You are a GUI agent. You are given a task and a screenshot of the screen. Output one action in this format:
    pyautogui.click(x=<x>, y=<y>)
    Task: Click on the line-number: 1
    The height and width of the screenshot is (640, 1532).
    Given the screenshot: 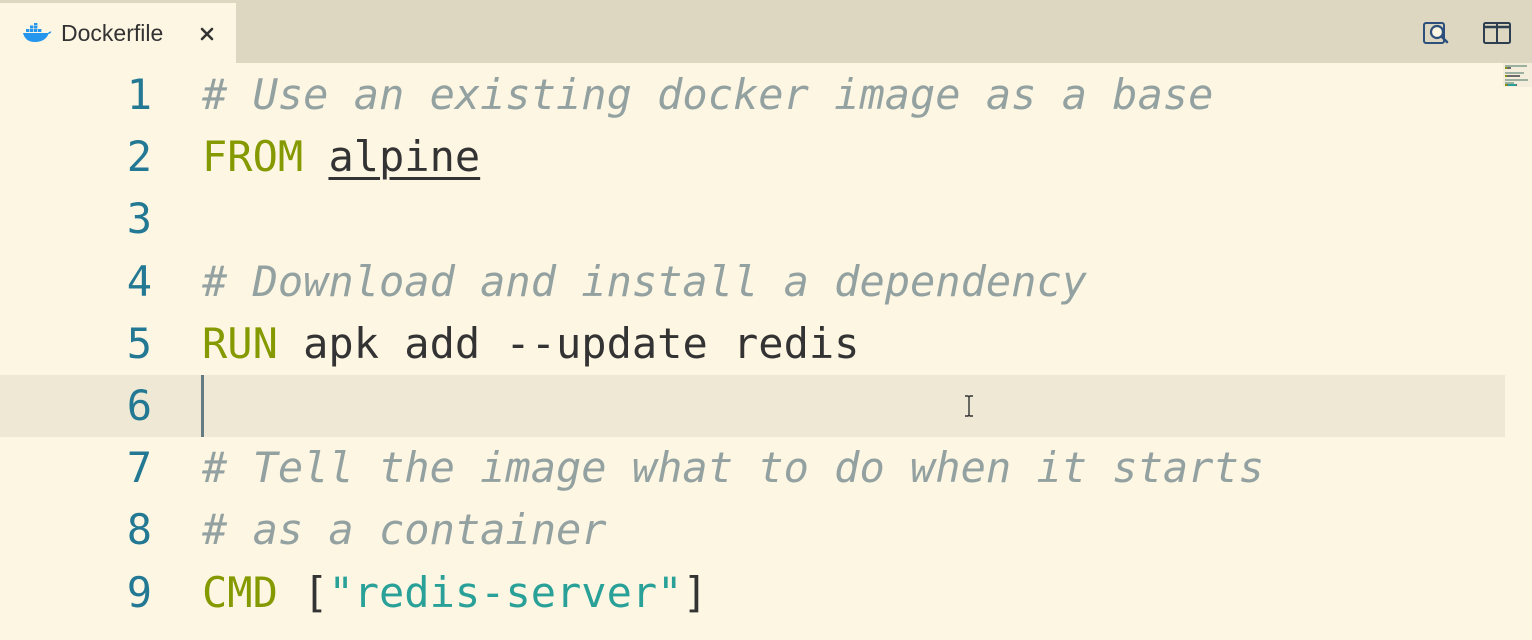 What is the action you would take?
    pyautogui.click(x=139, y=94)
    